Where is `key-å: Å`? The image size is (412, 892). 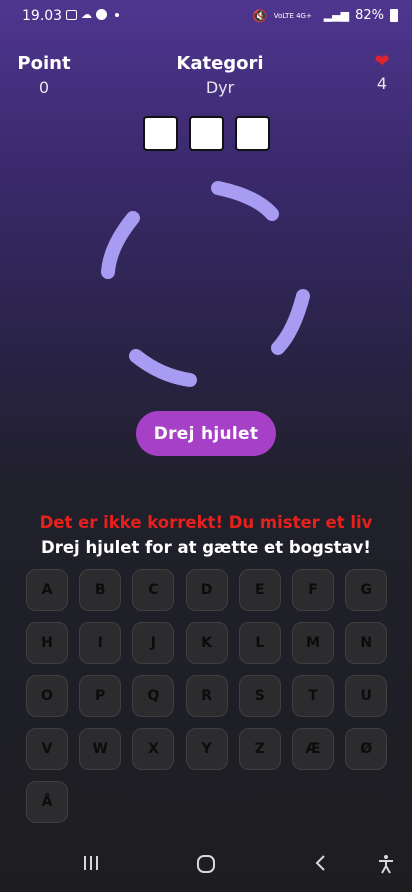 key-å: Å is located at coordinates (47, 802).